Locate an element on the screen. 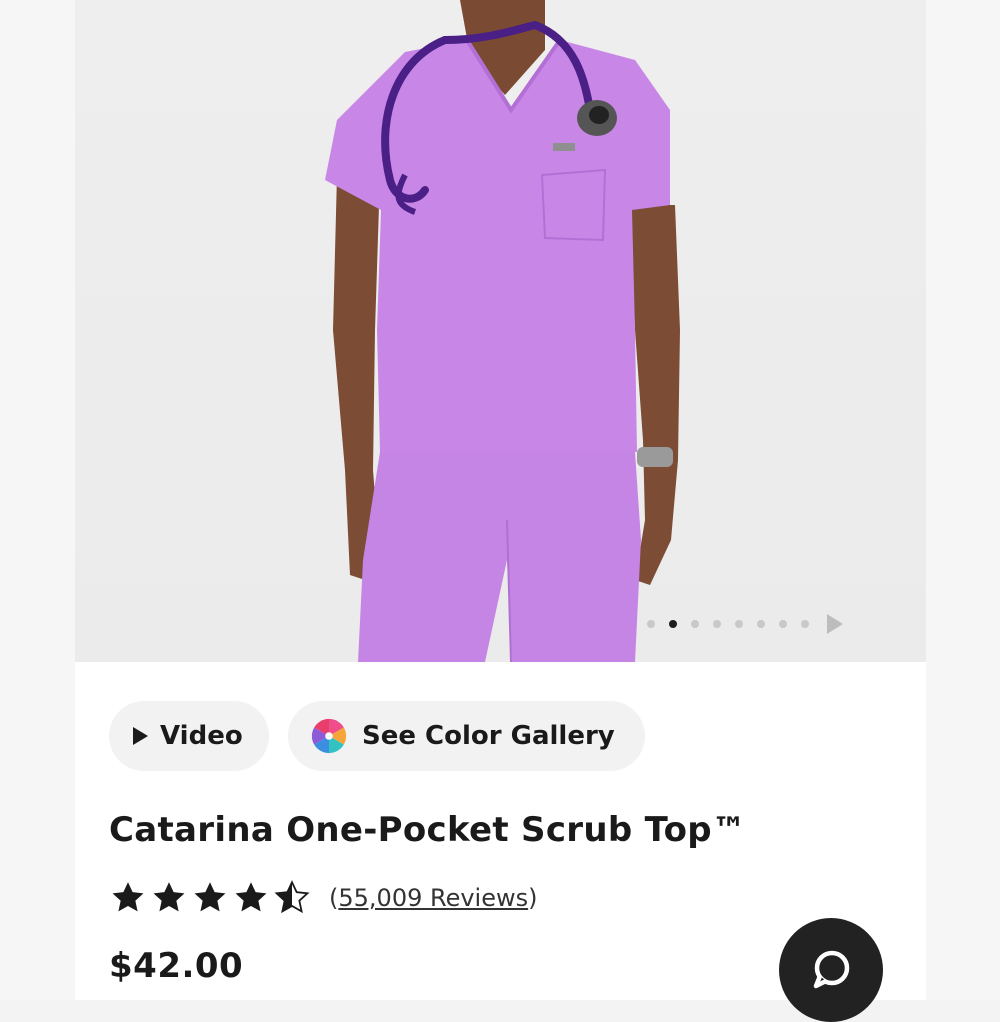 Image resolution: width=1000 pixels, height=1022 pixels. star-rating is located at coordinates (210, 898).